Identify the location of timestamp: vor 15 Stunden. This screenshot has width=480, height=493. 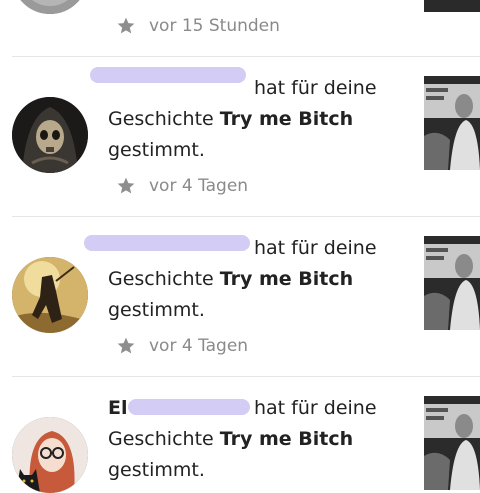
(198, 26).